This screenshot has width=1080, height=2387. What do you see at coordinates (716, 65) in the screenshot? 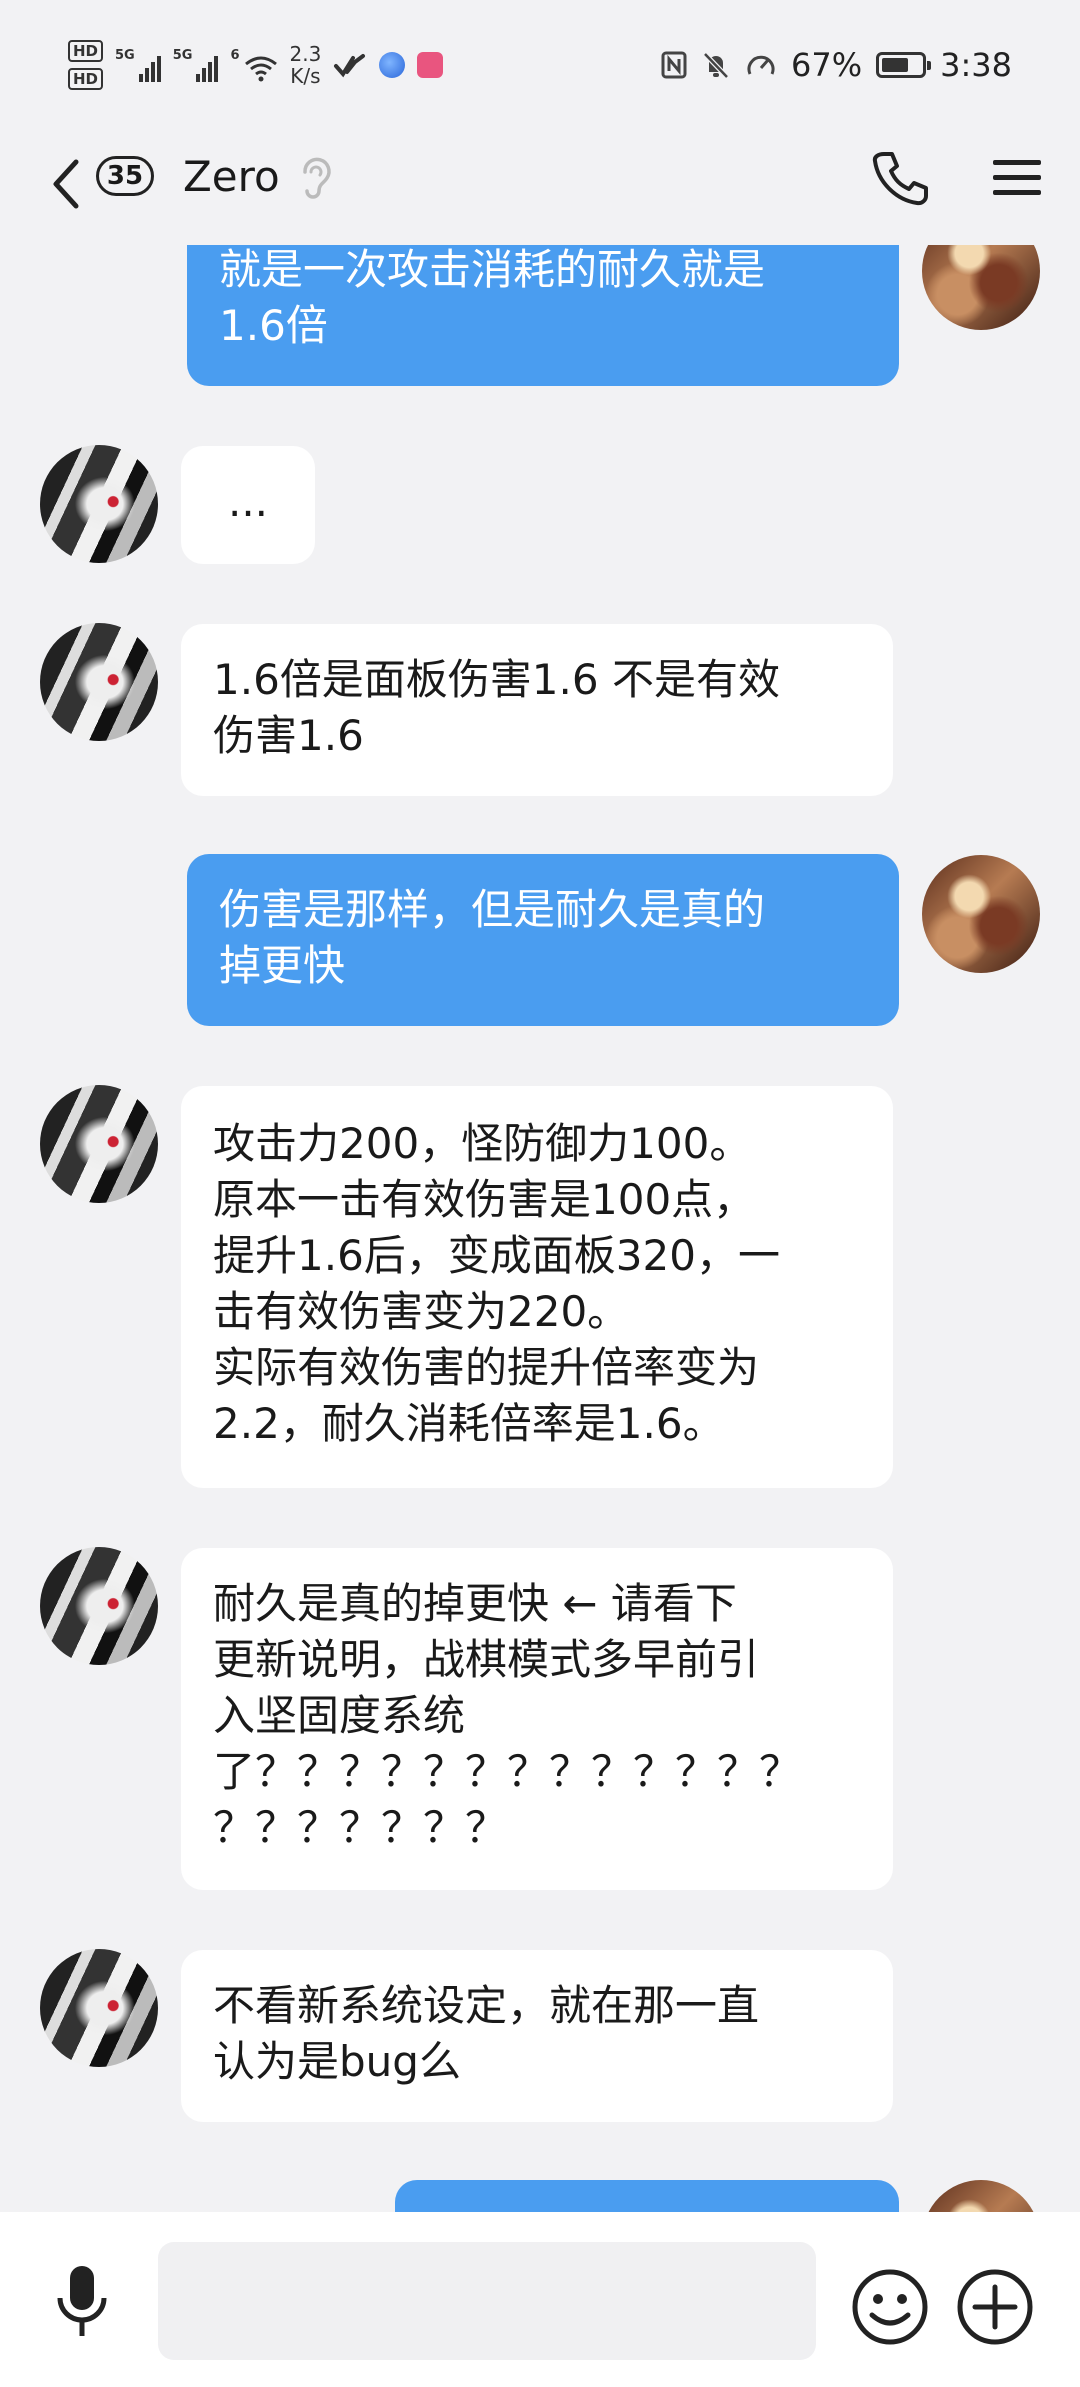
I see `mute-bell-icon` at bounding box center [716, 65].